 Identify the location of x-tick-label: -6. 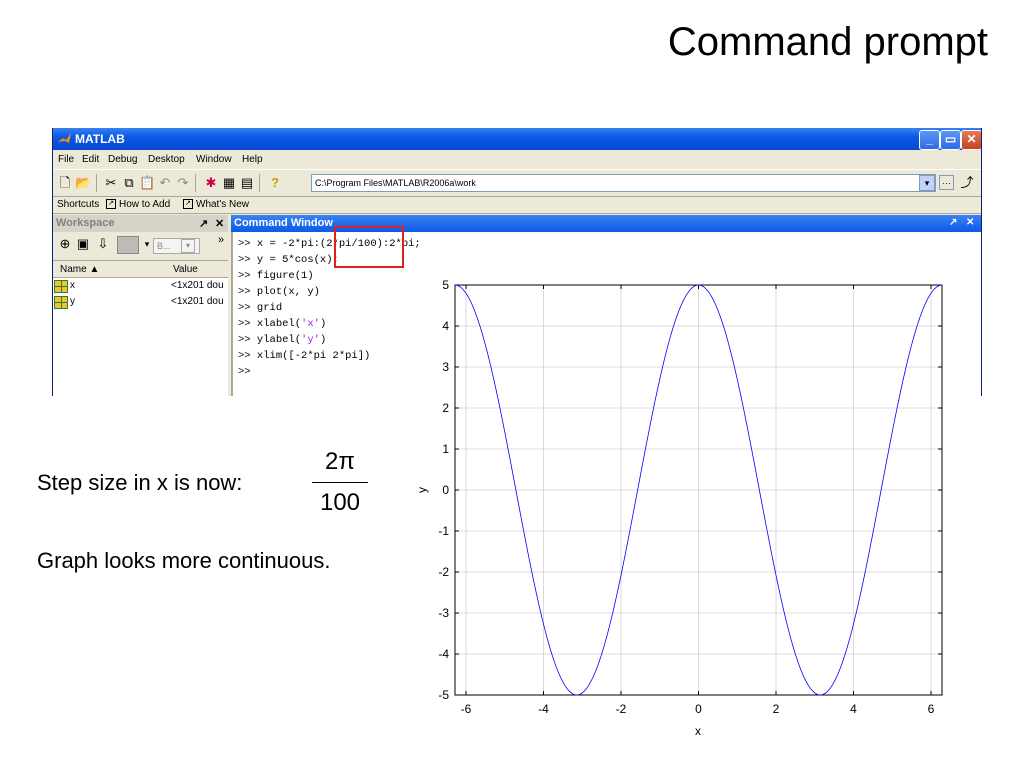
(466, 709).